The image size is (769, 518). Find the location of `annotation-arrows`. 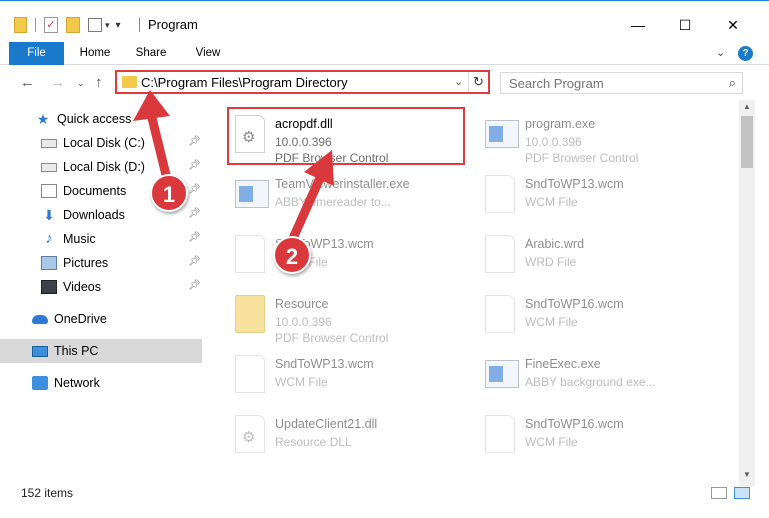

annotation-arrows is located at coordinates (233, 170).